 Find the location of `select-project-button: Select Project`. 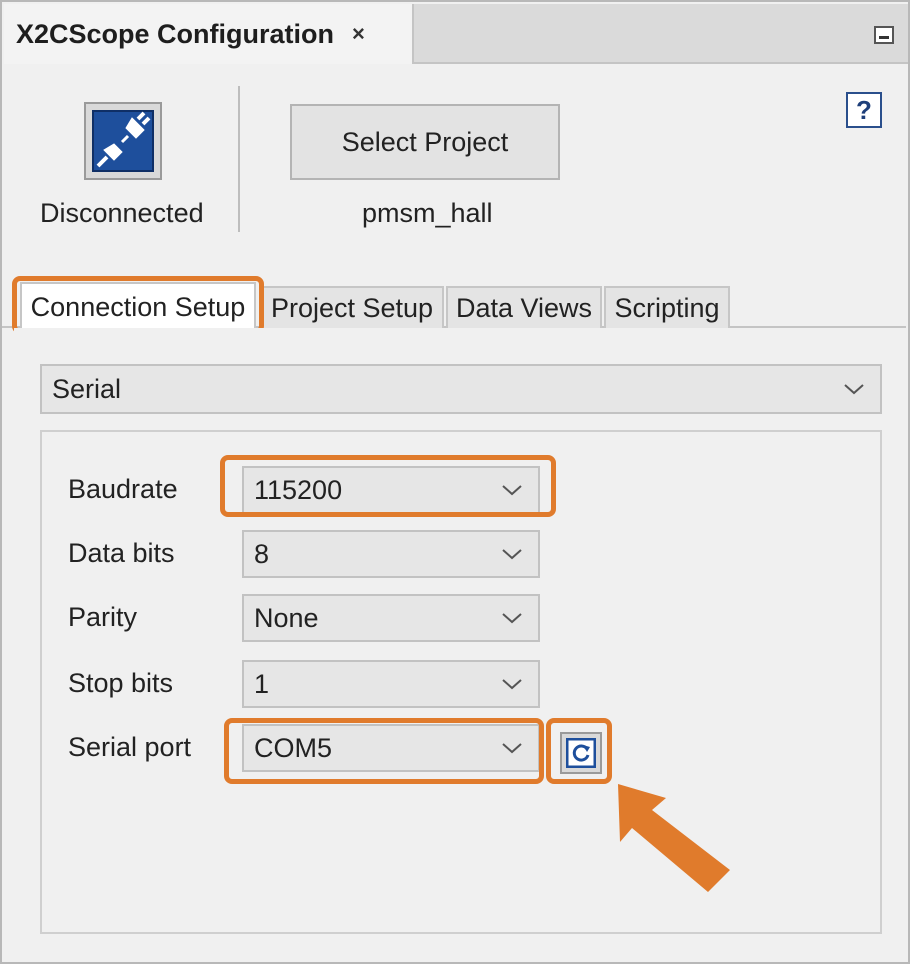

select-project-button: Select Project is located at coordinates (425, 142).